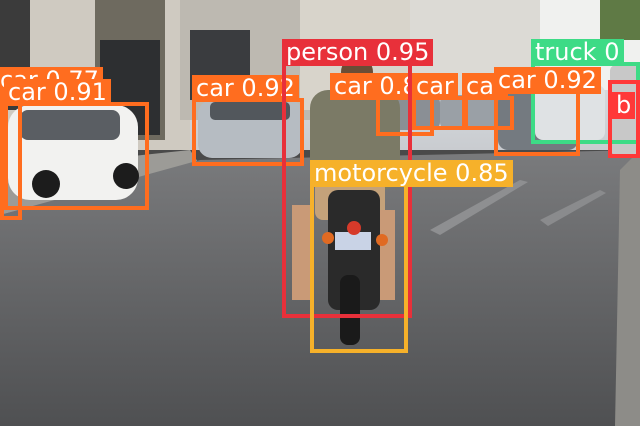 This screenshot has height=426, width=640. Describe the element at coordinates (411, 256) in the screenshot. I see `detection-moto-a: motorcycle 0.85` at that location.